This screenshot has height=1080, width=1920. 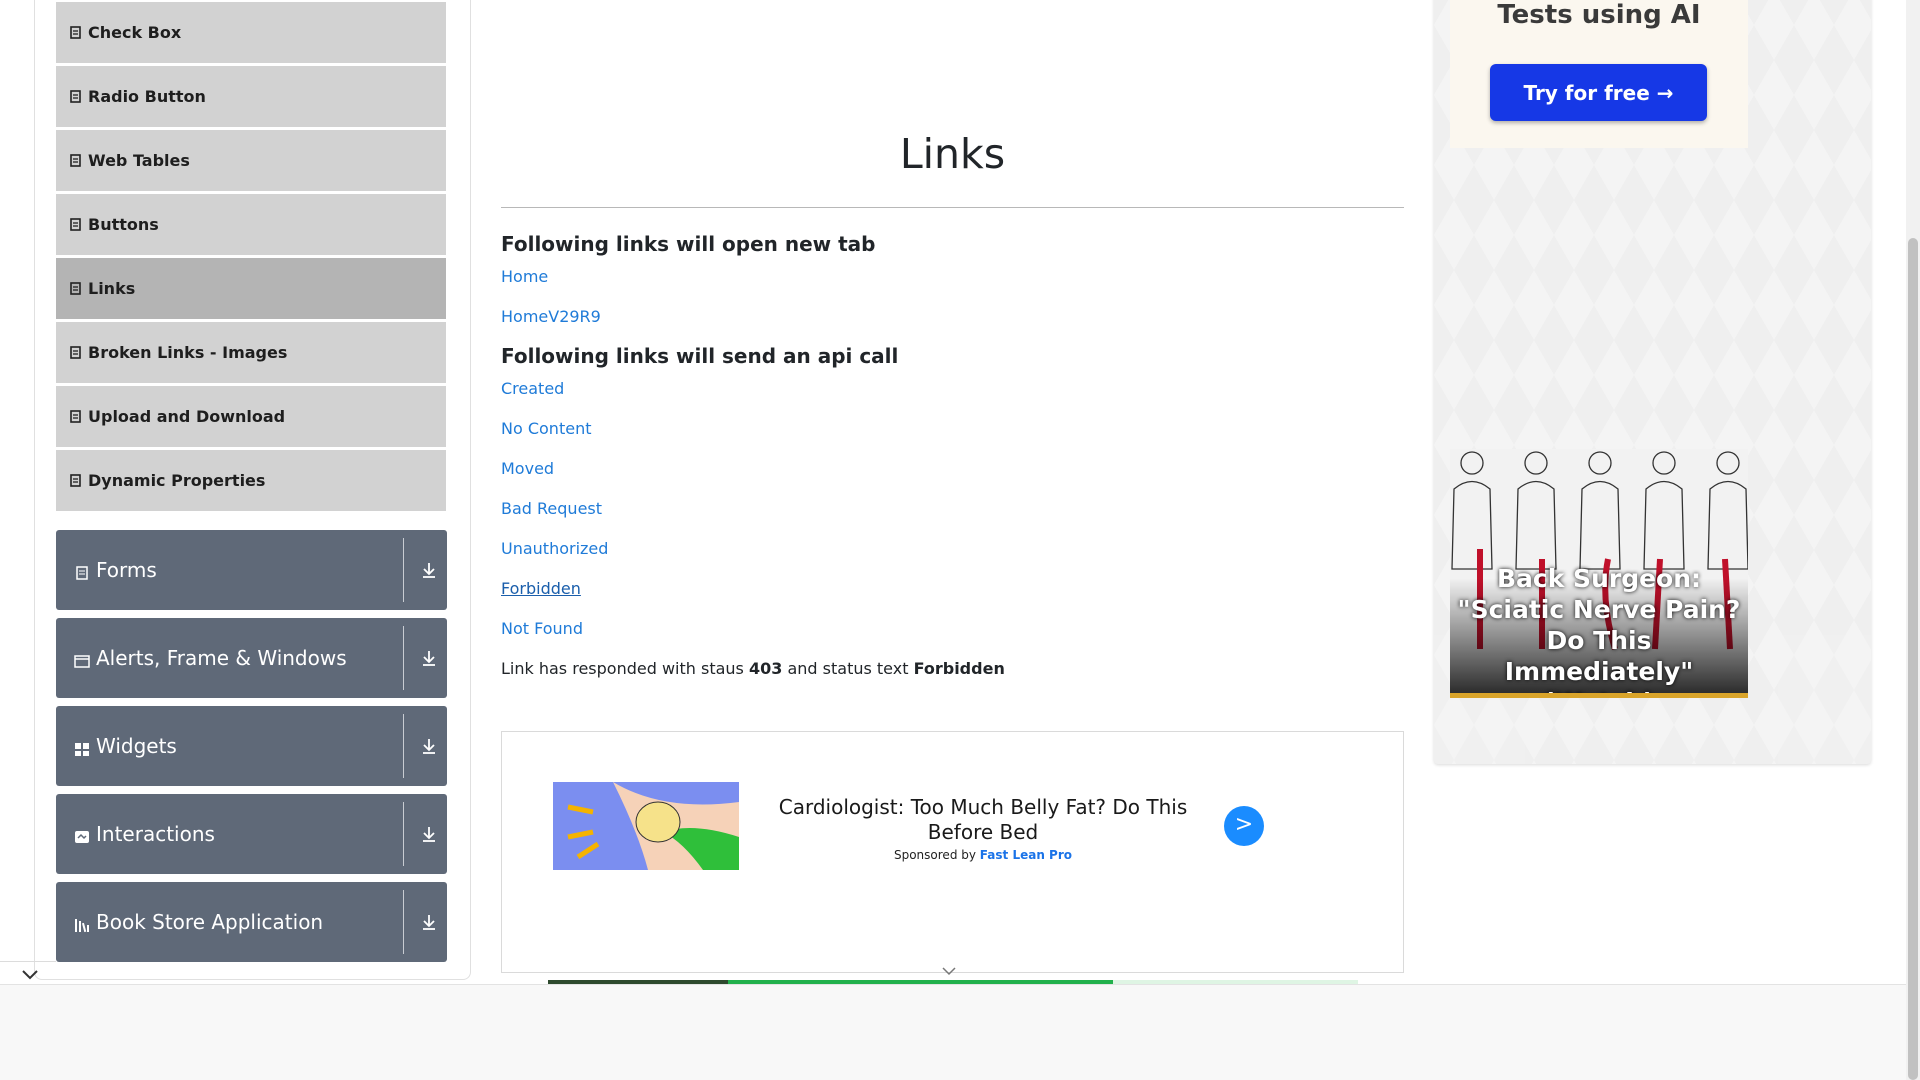 I want to click on sidebar-item-label: Buttons, so click(x=123, y=224).